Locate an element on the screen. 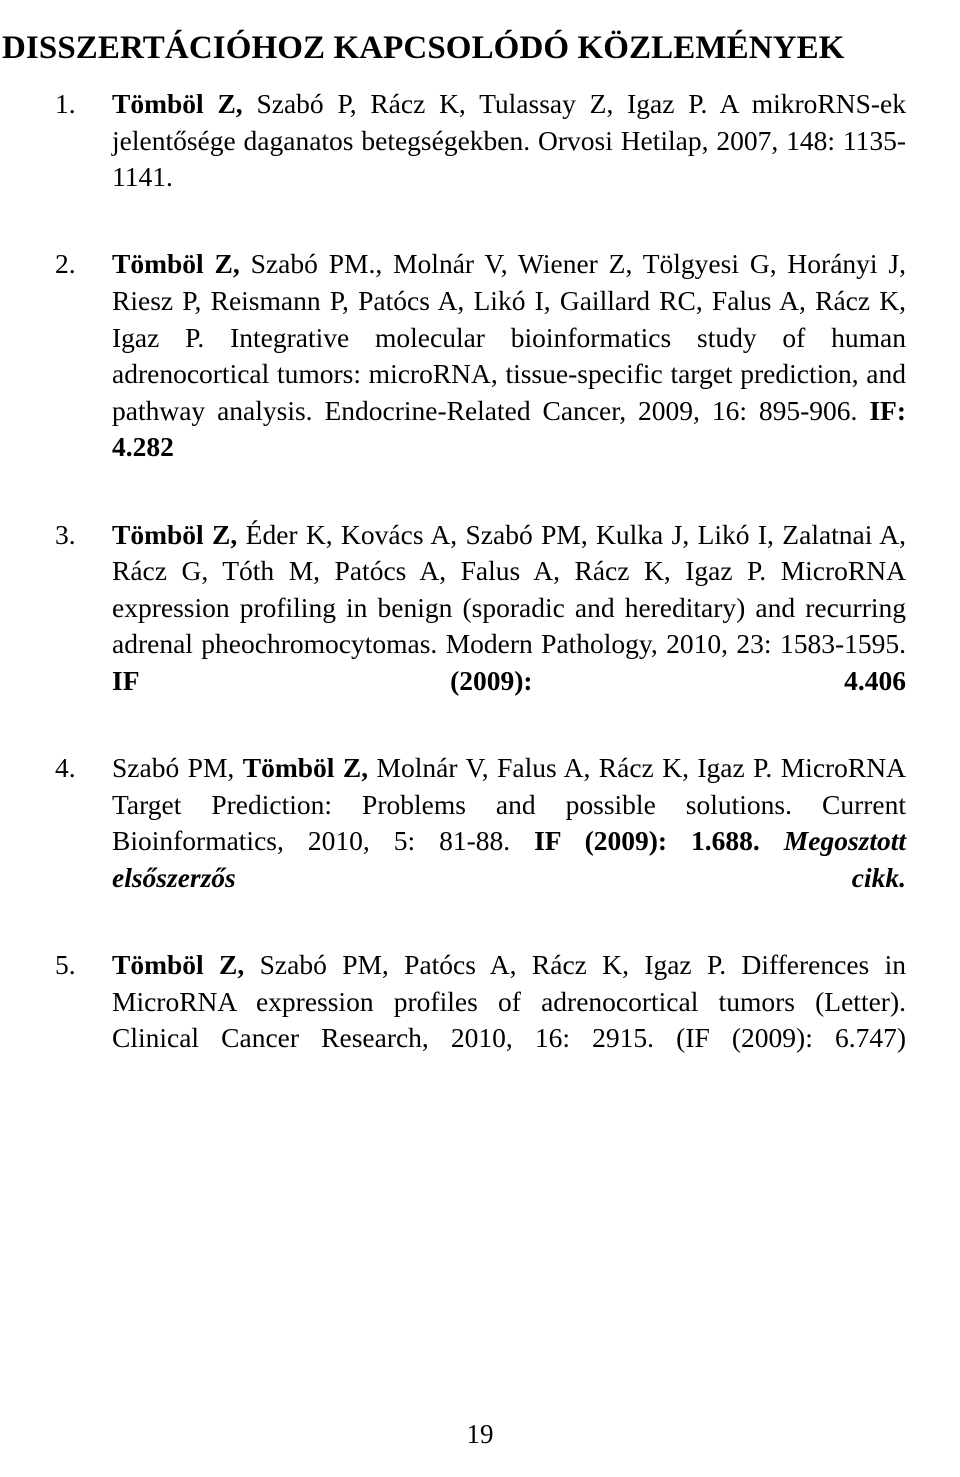 This screenshot has width=960, height=1477. authors-pre: Szabó PM, is located at coordinates (177, 768).